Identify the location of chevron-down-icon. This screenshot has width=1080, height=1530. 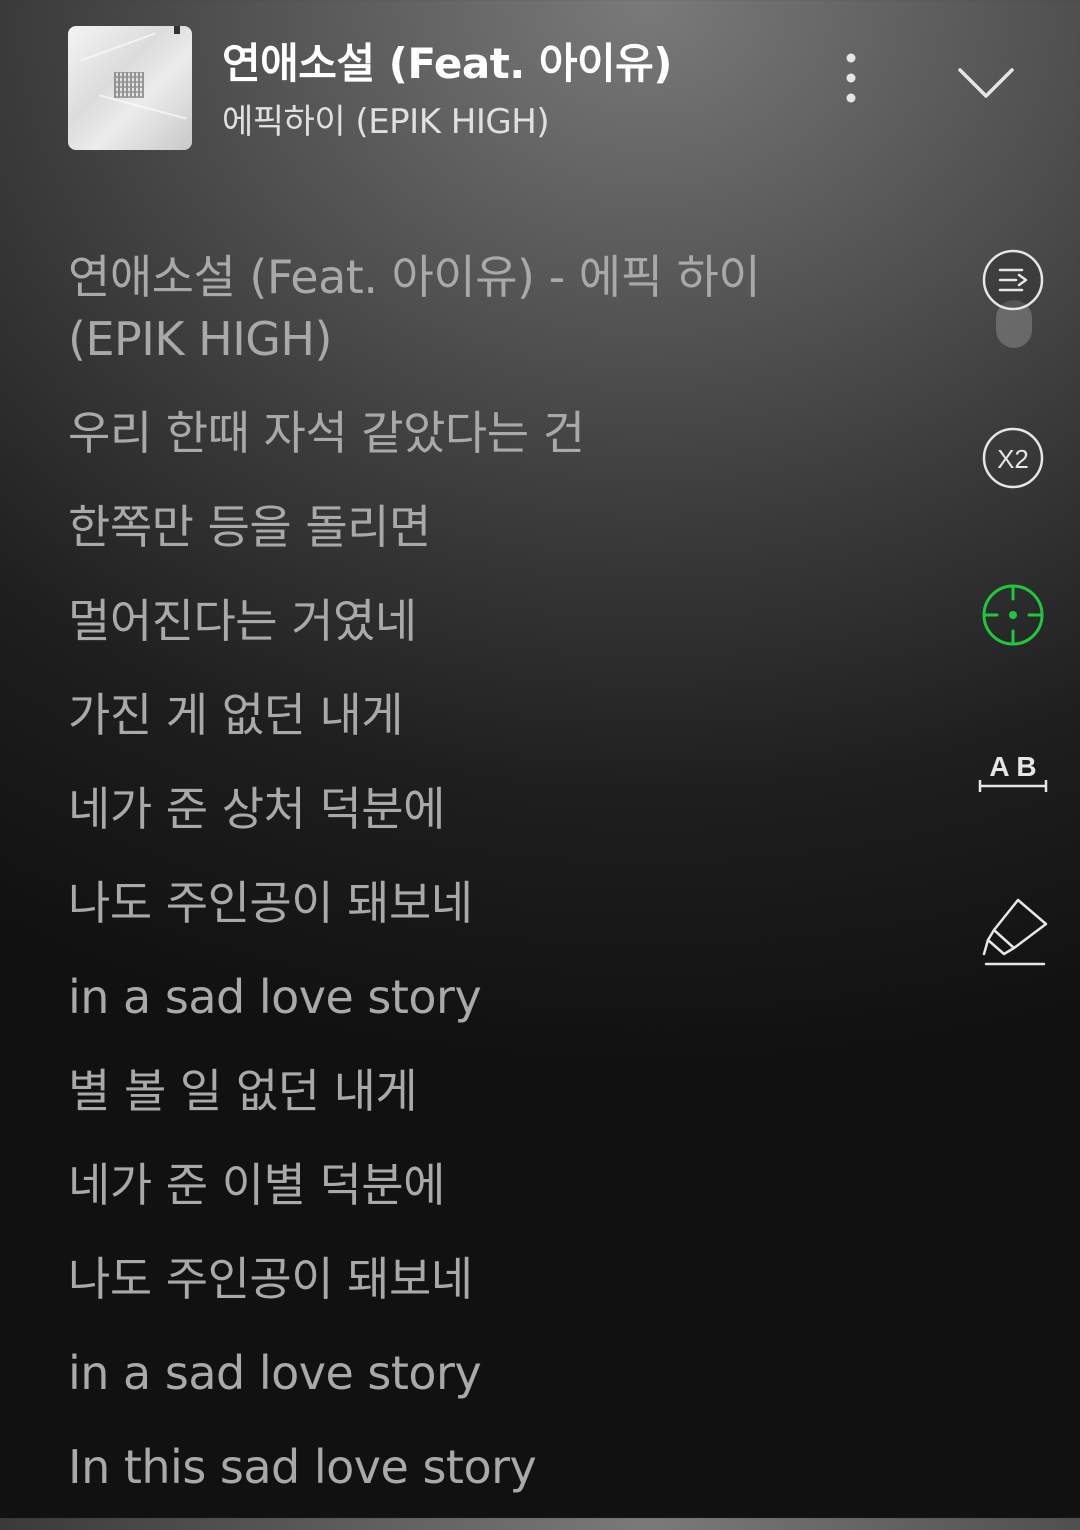
(986, 83).